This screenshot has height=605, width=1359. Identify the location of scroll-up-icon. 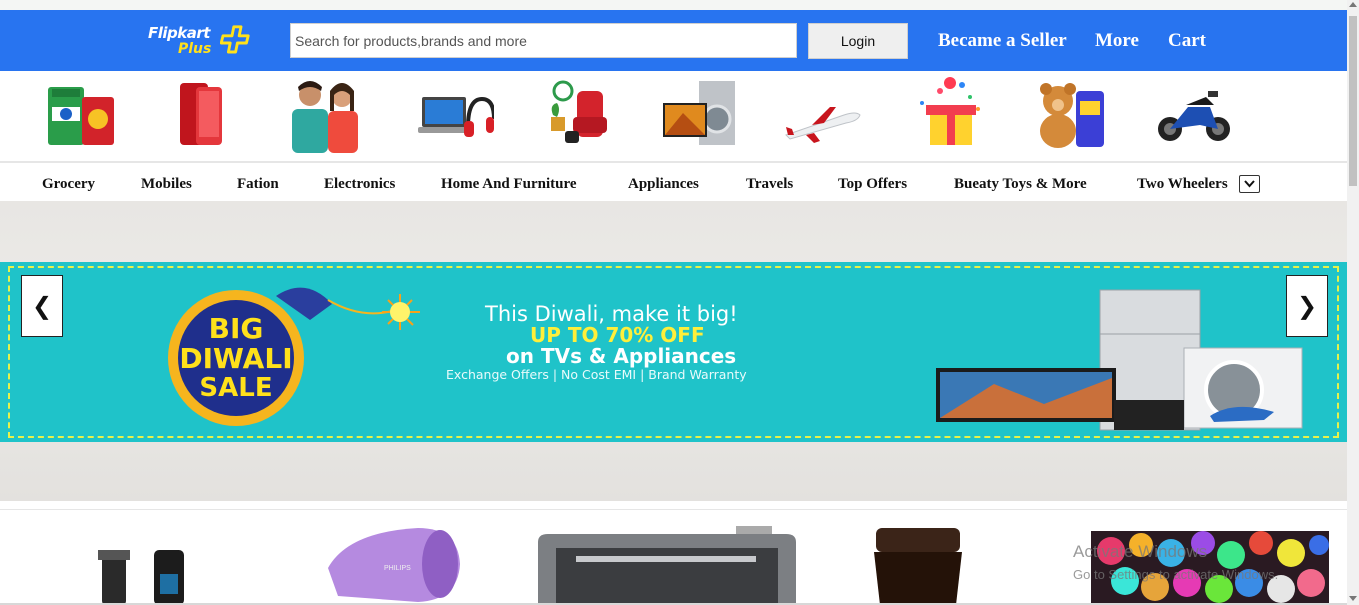
(1353, 4).